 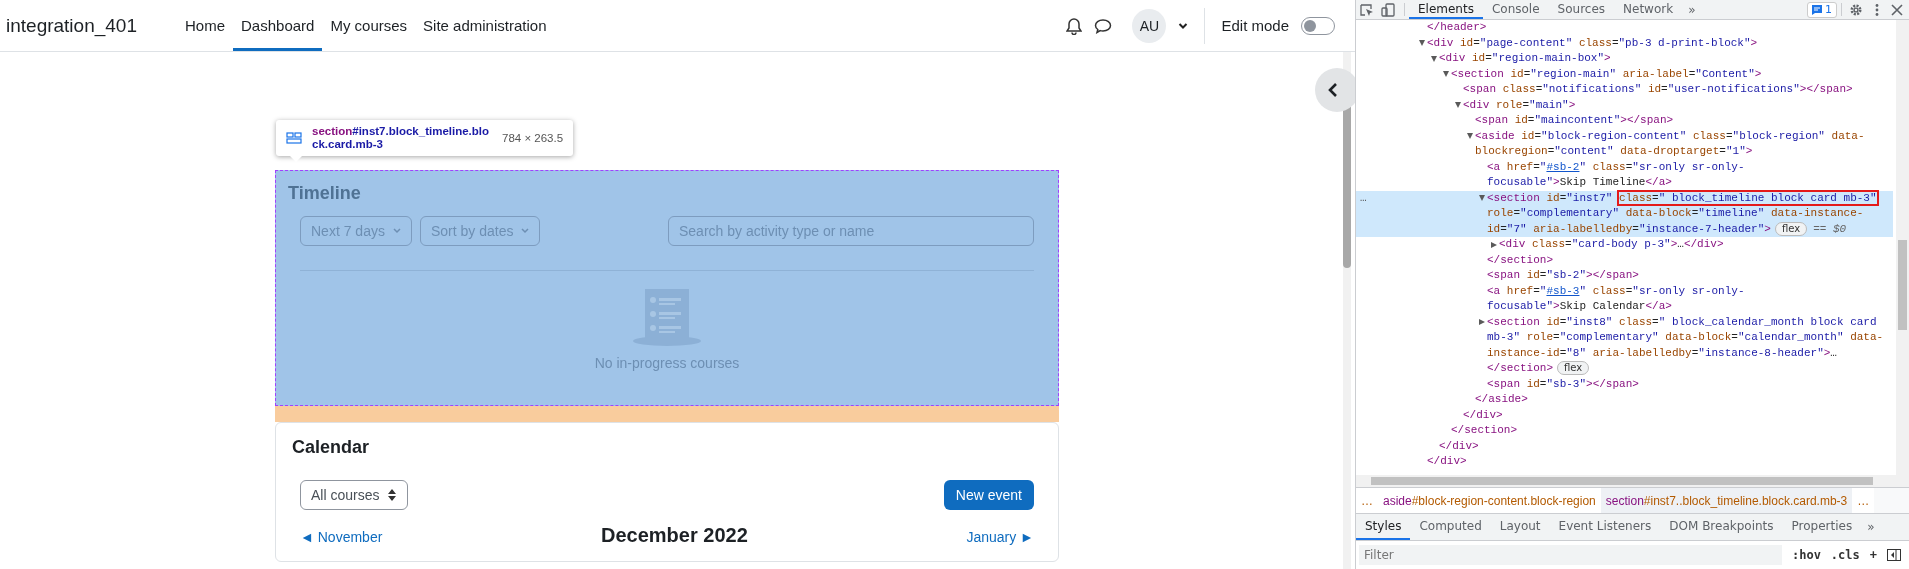 I want to click on dom-node-line: <section id="inst7" class=" block_timeline block card mb-3" role="complementary" data-block="timeline" data-instance-id="7" aria-labelledby="instance-7-header"> flex == $0, so click(x=1688, y=213).